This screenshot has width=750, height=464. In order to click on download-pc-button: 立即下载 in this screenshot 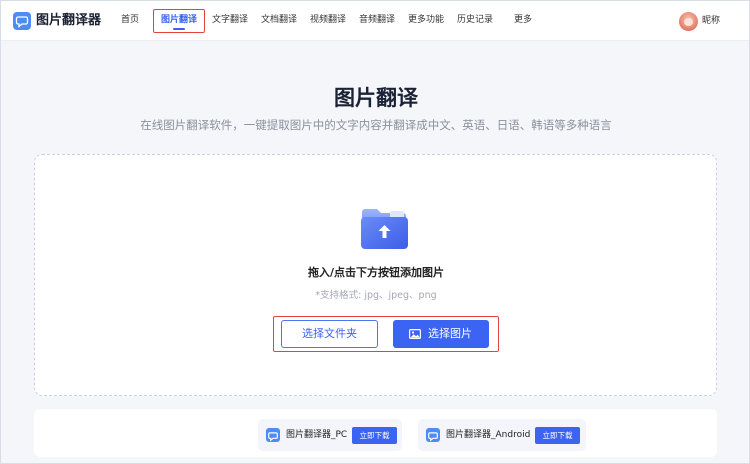, I will do `click(374, 435)`.